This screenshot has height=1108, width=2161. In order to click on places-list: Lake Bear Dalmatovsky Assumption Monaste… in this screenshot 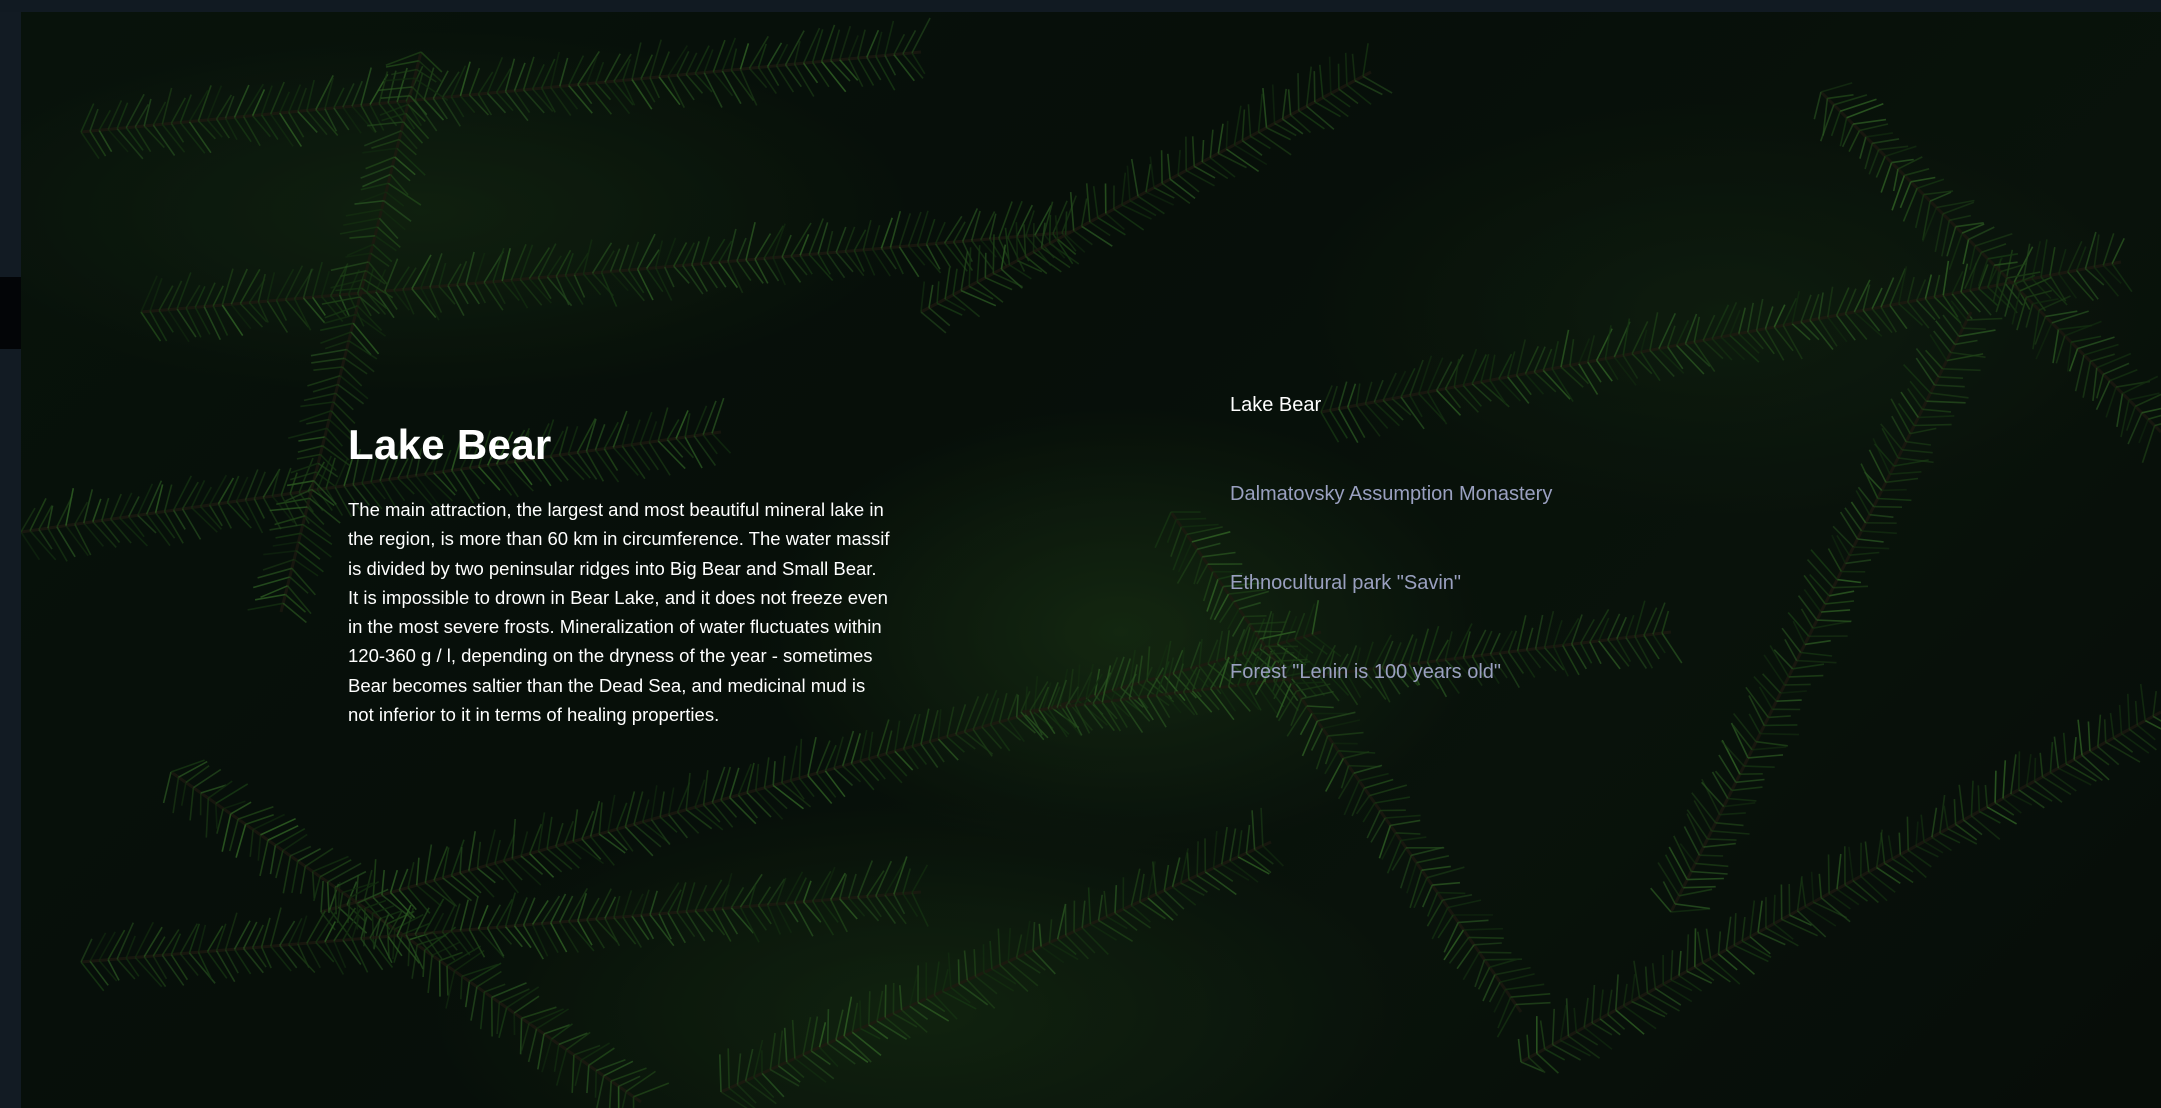, I will do `click(1391, 571)`.